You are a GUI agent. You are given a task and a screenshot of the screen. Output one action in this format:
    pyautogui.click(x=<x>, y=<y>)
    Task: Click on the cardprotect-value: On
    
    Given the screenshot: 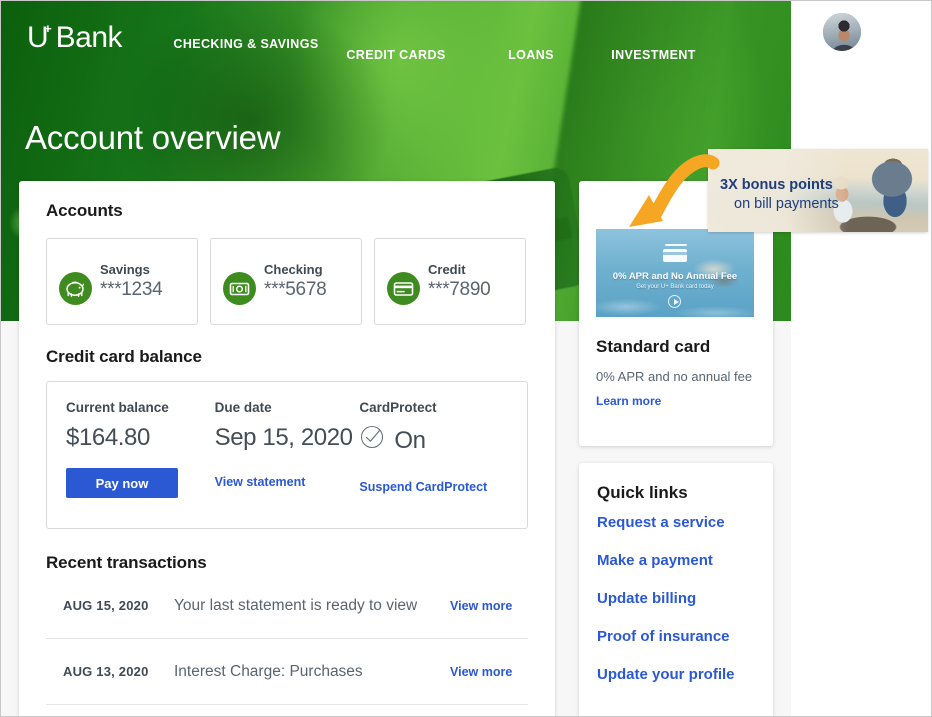 What is the action you would take?
    pyautogui.click(x=410, y=440)
    